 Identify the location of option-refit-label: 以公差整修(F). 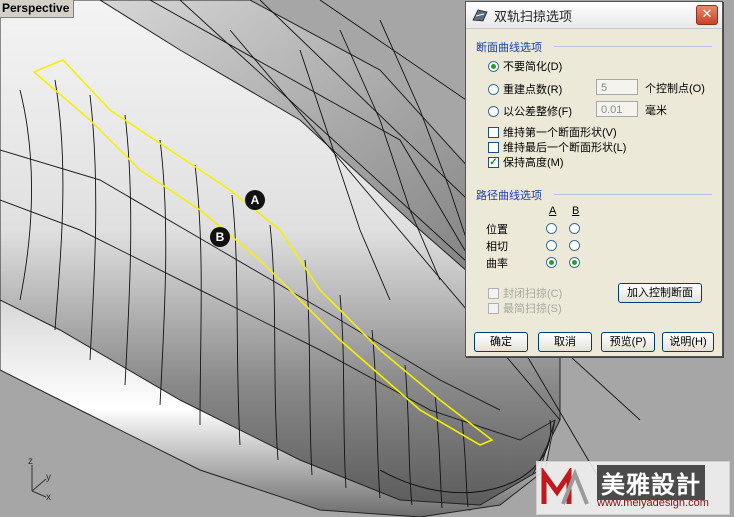
(538, 112).